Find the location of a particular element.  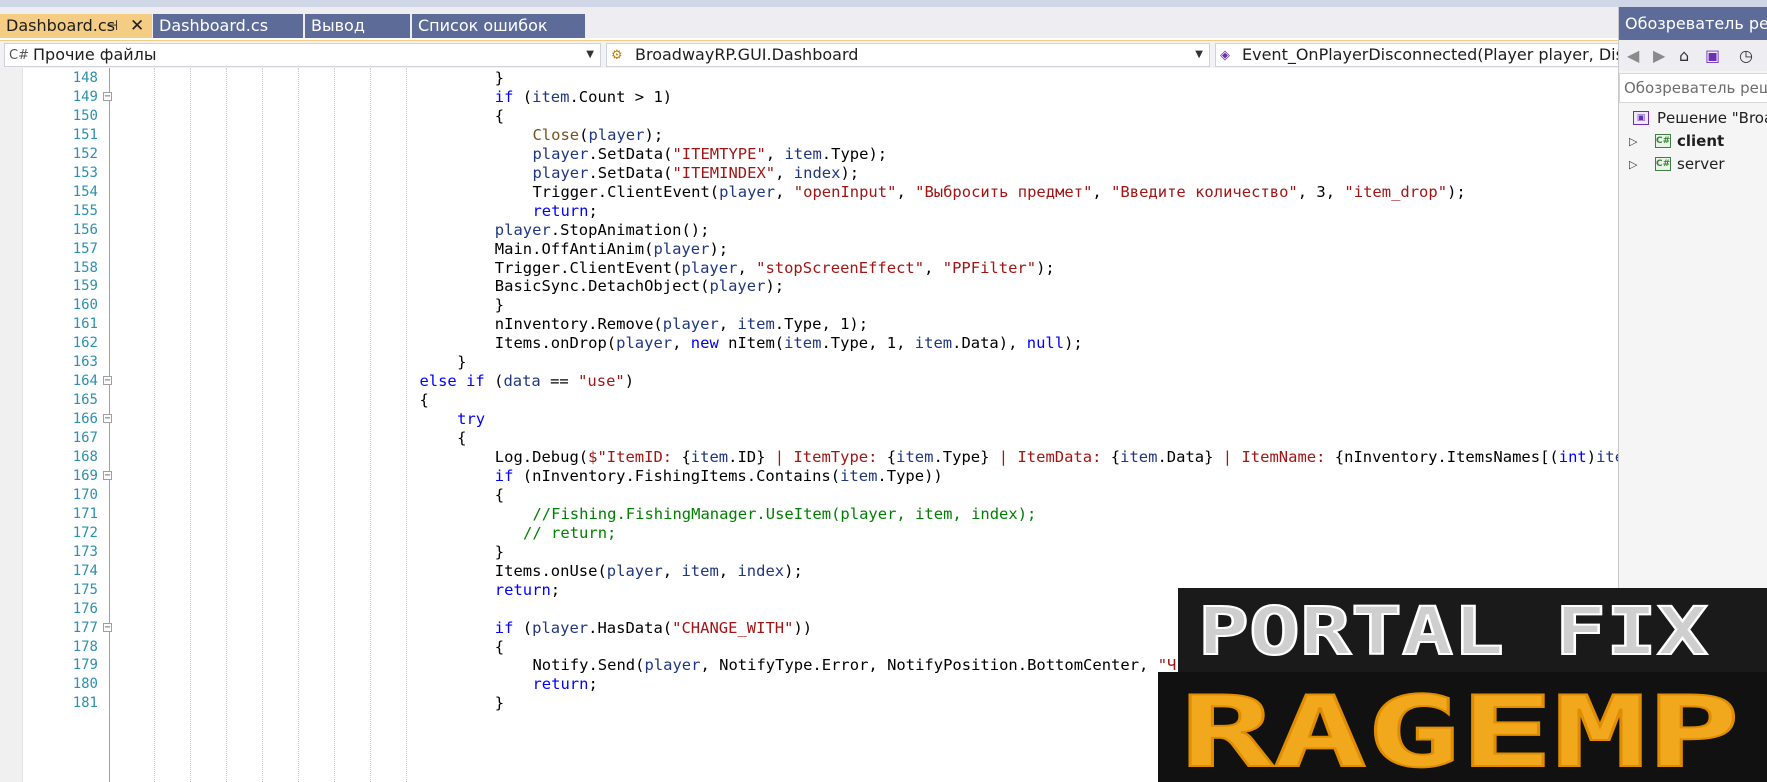

chevron-down-icon: ▼ is located at coordinates (1199, 54).